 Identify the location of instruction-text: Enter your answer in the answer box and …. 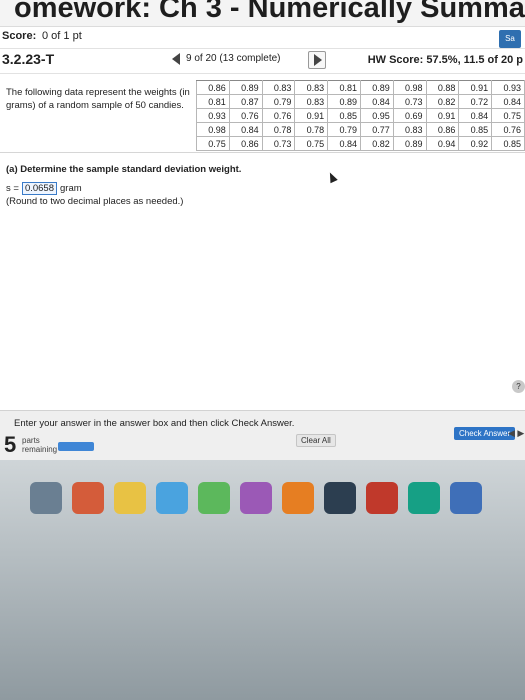
(154, 423).